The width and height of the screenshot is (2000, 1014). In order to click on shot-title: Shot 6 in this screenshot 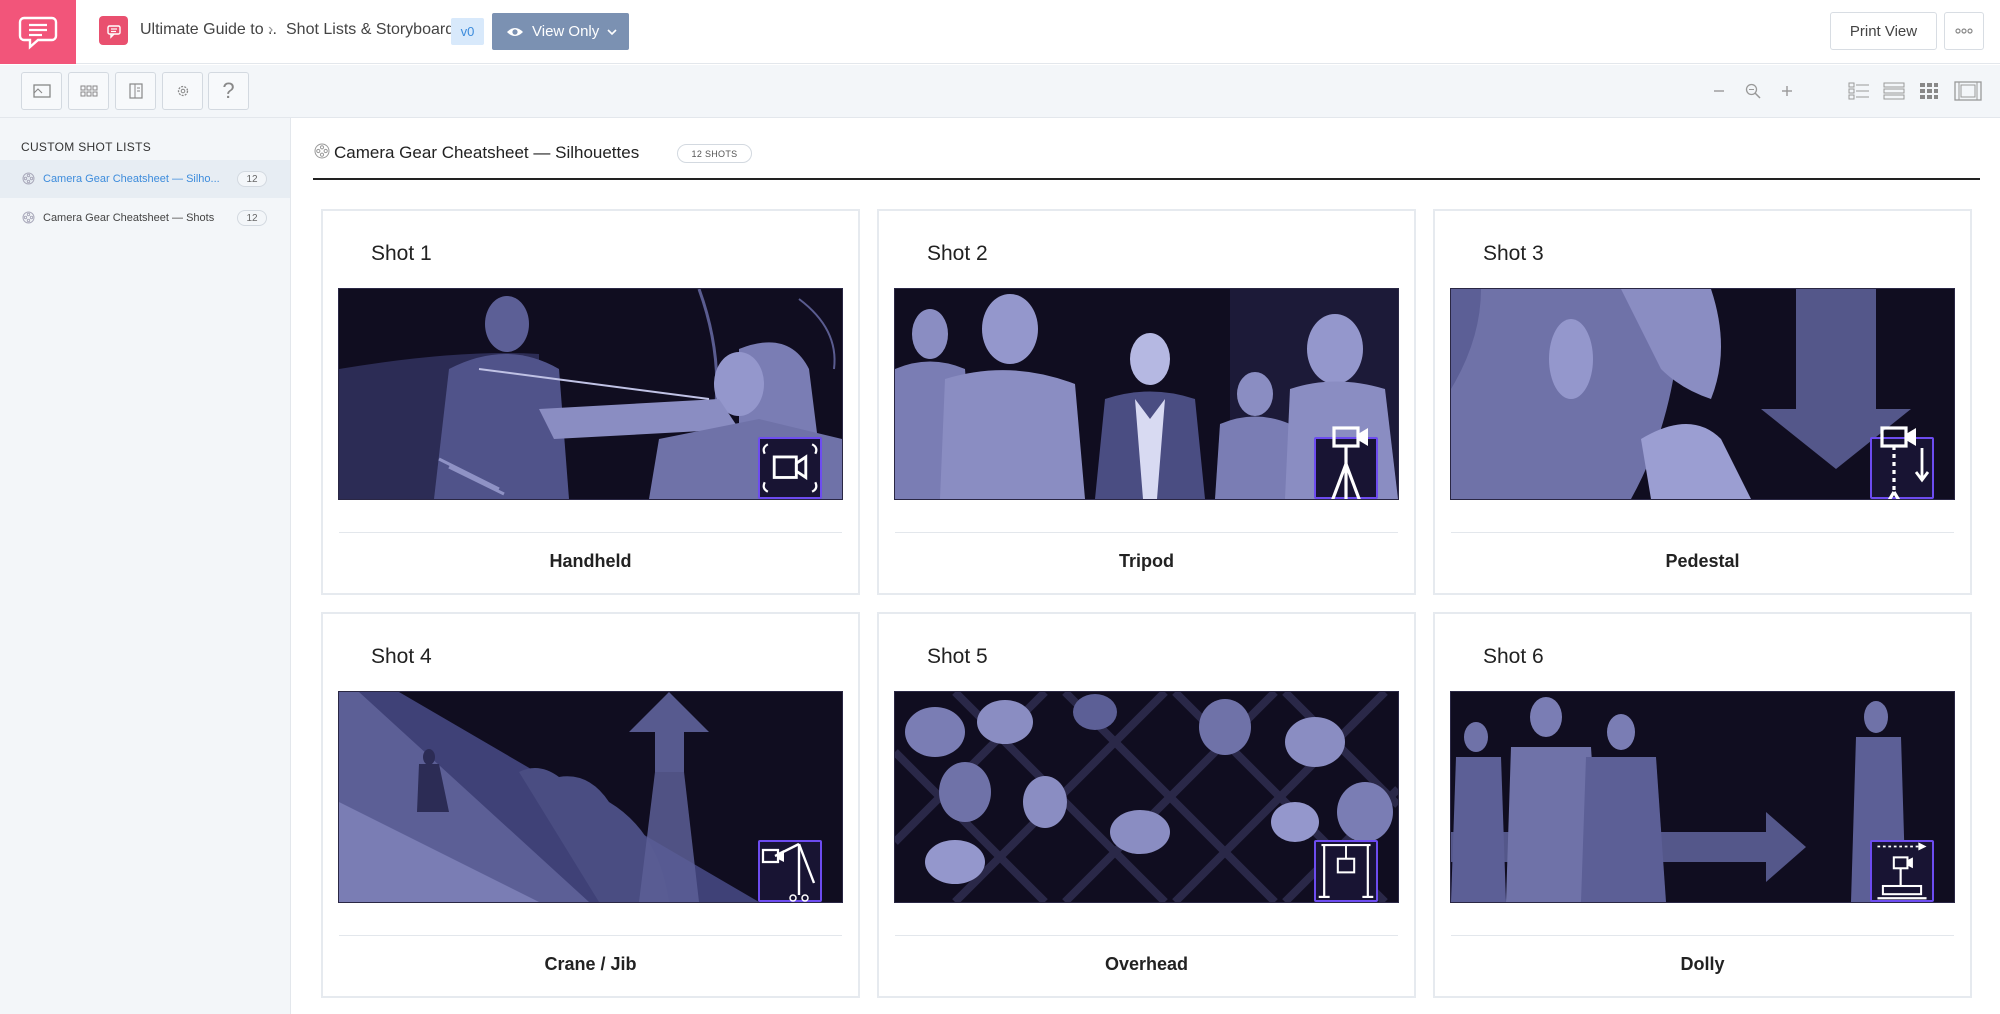, I will do `click(1513, 656)`.